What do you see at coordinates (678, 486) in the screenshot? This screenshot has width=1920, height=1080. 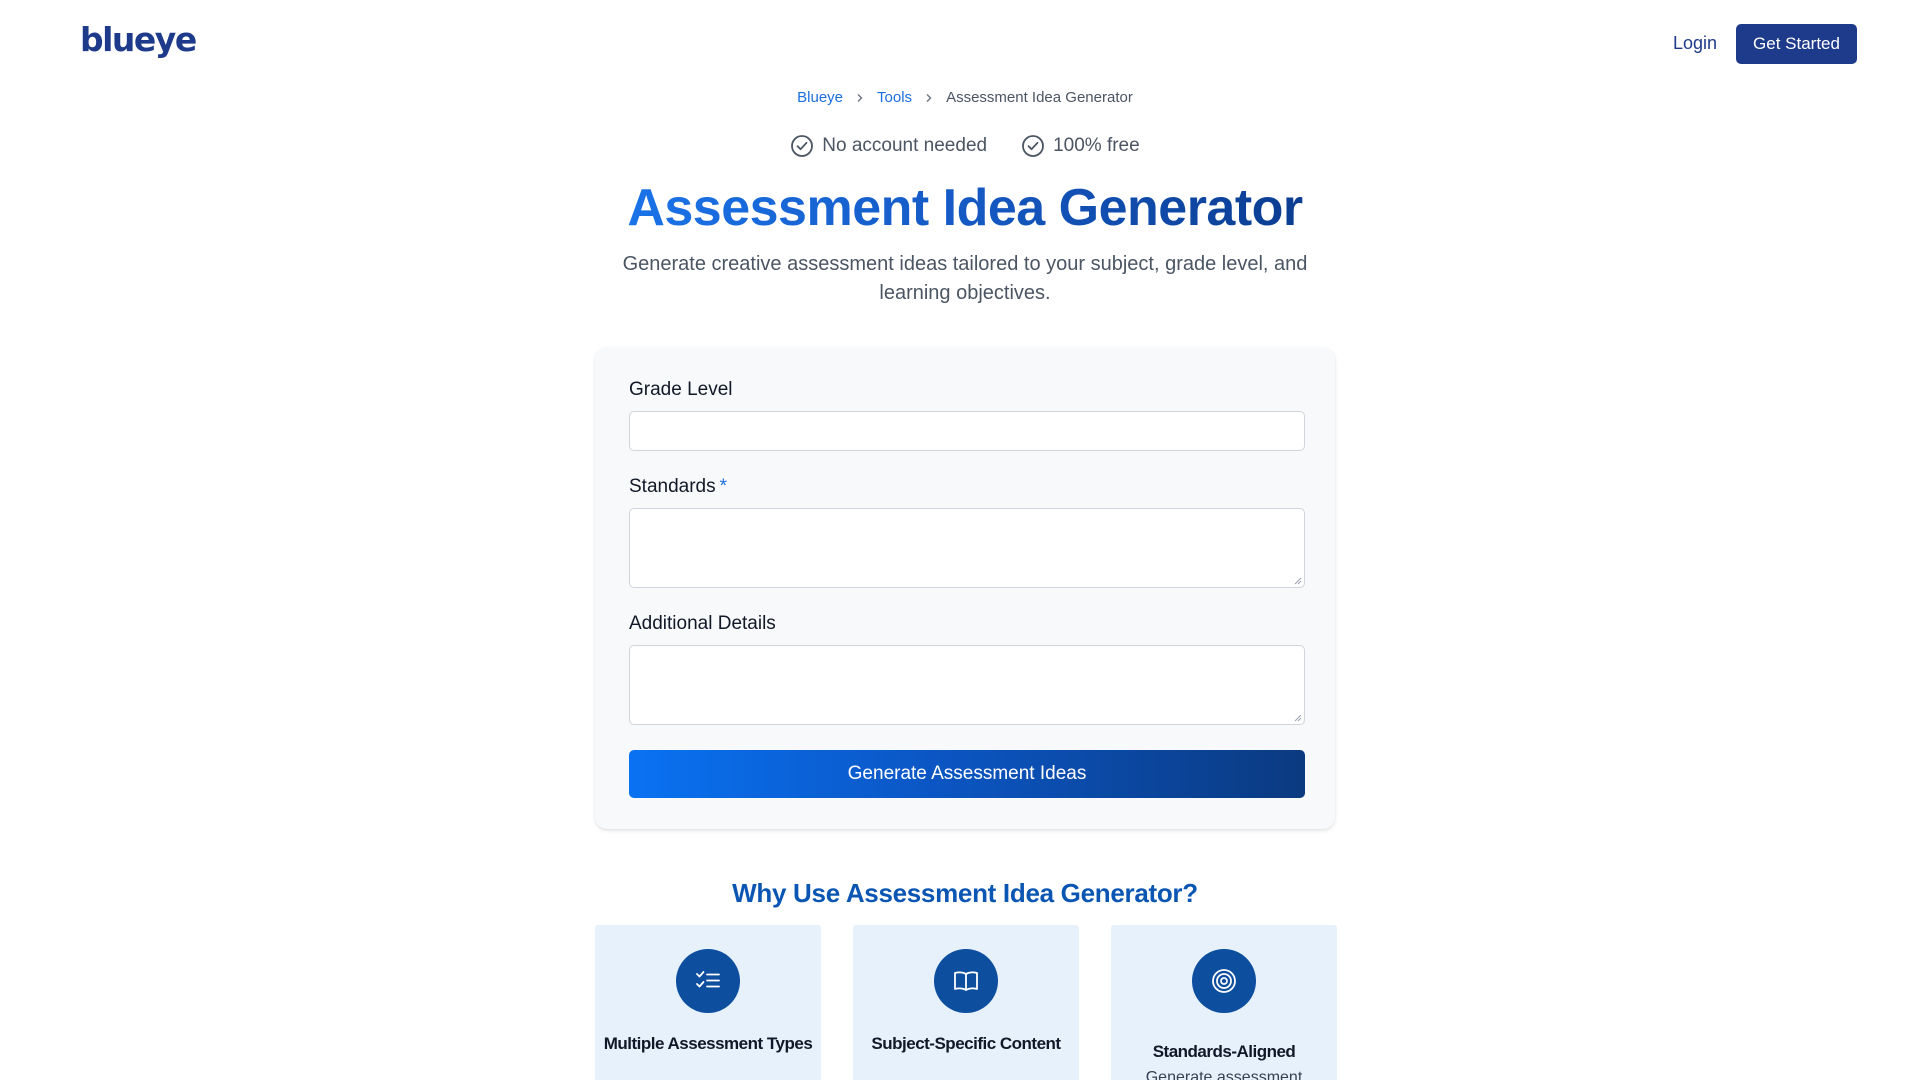 I see `standards-label: Standards *` at bounding box center [678, 486].